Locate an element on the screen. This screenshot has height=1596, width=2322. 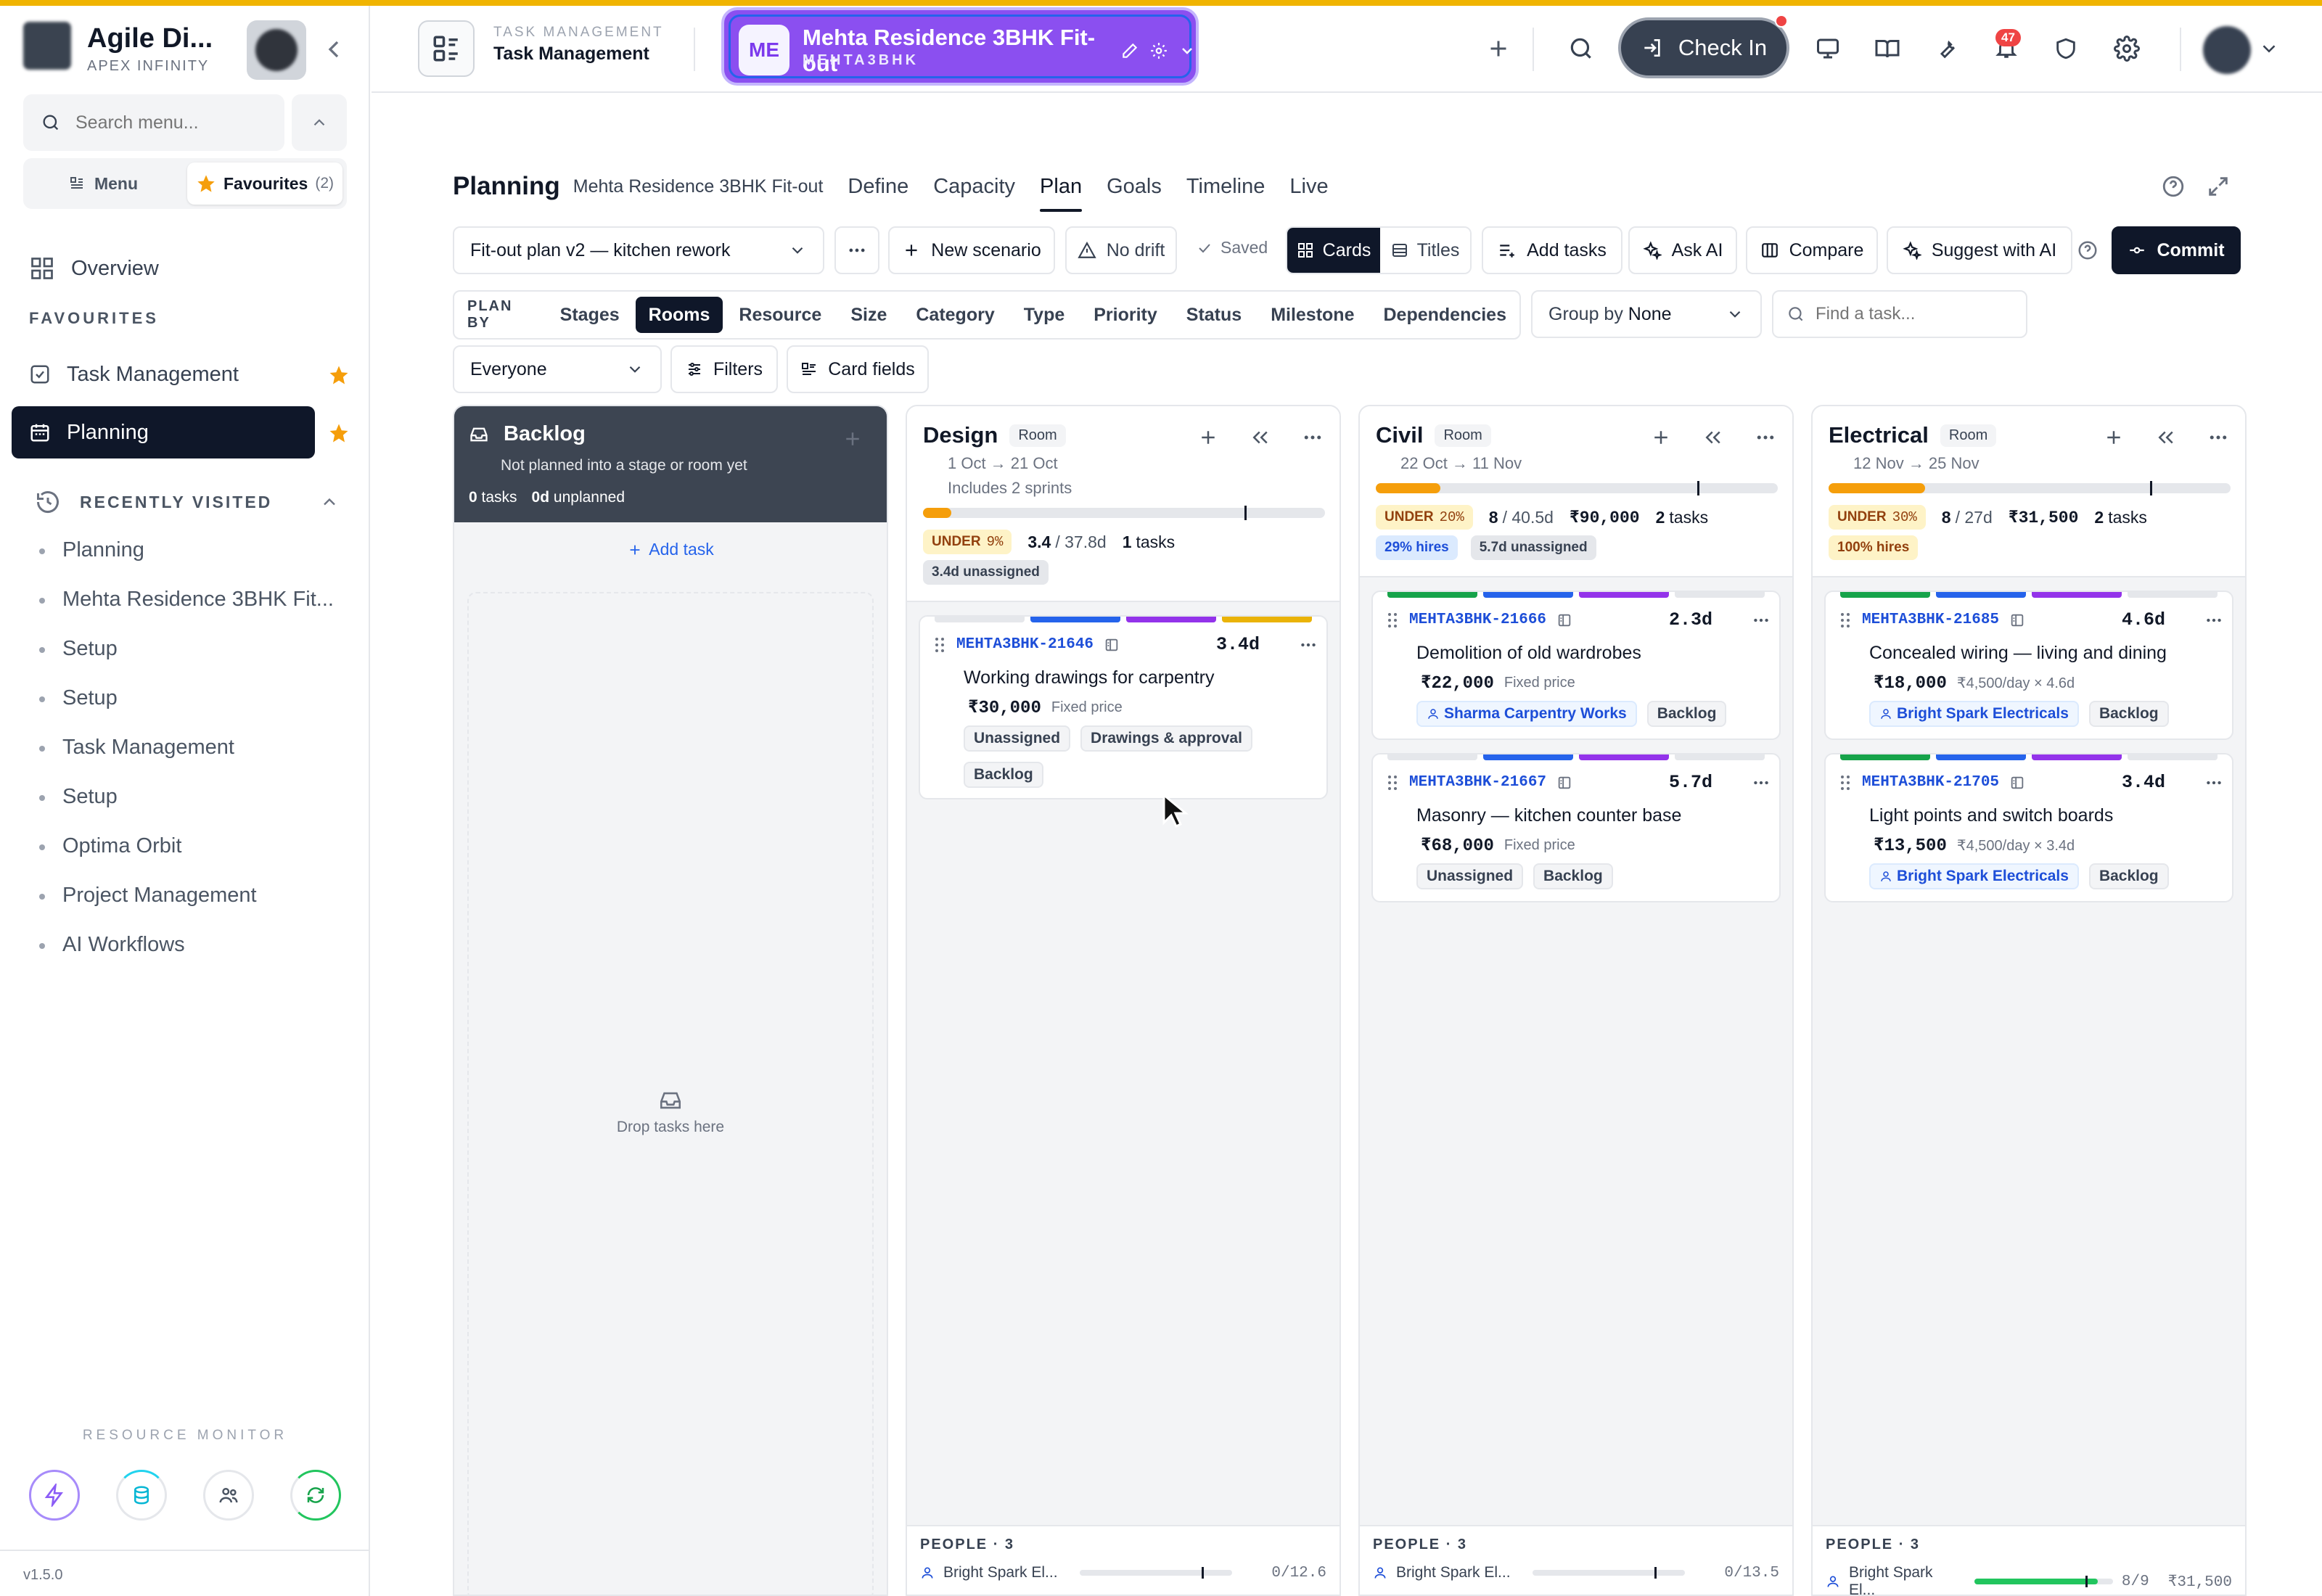
plan-by-status: Status is located at coordinates (1214, 315).